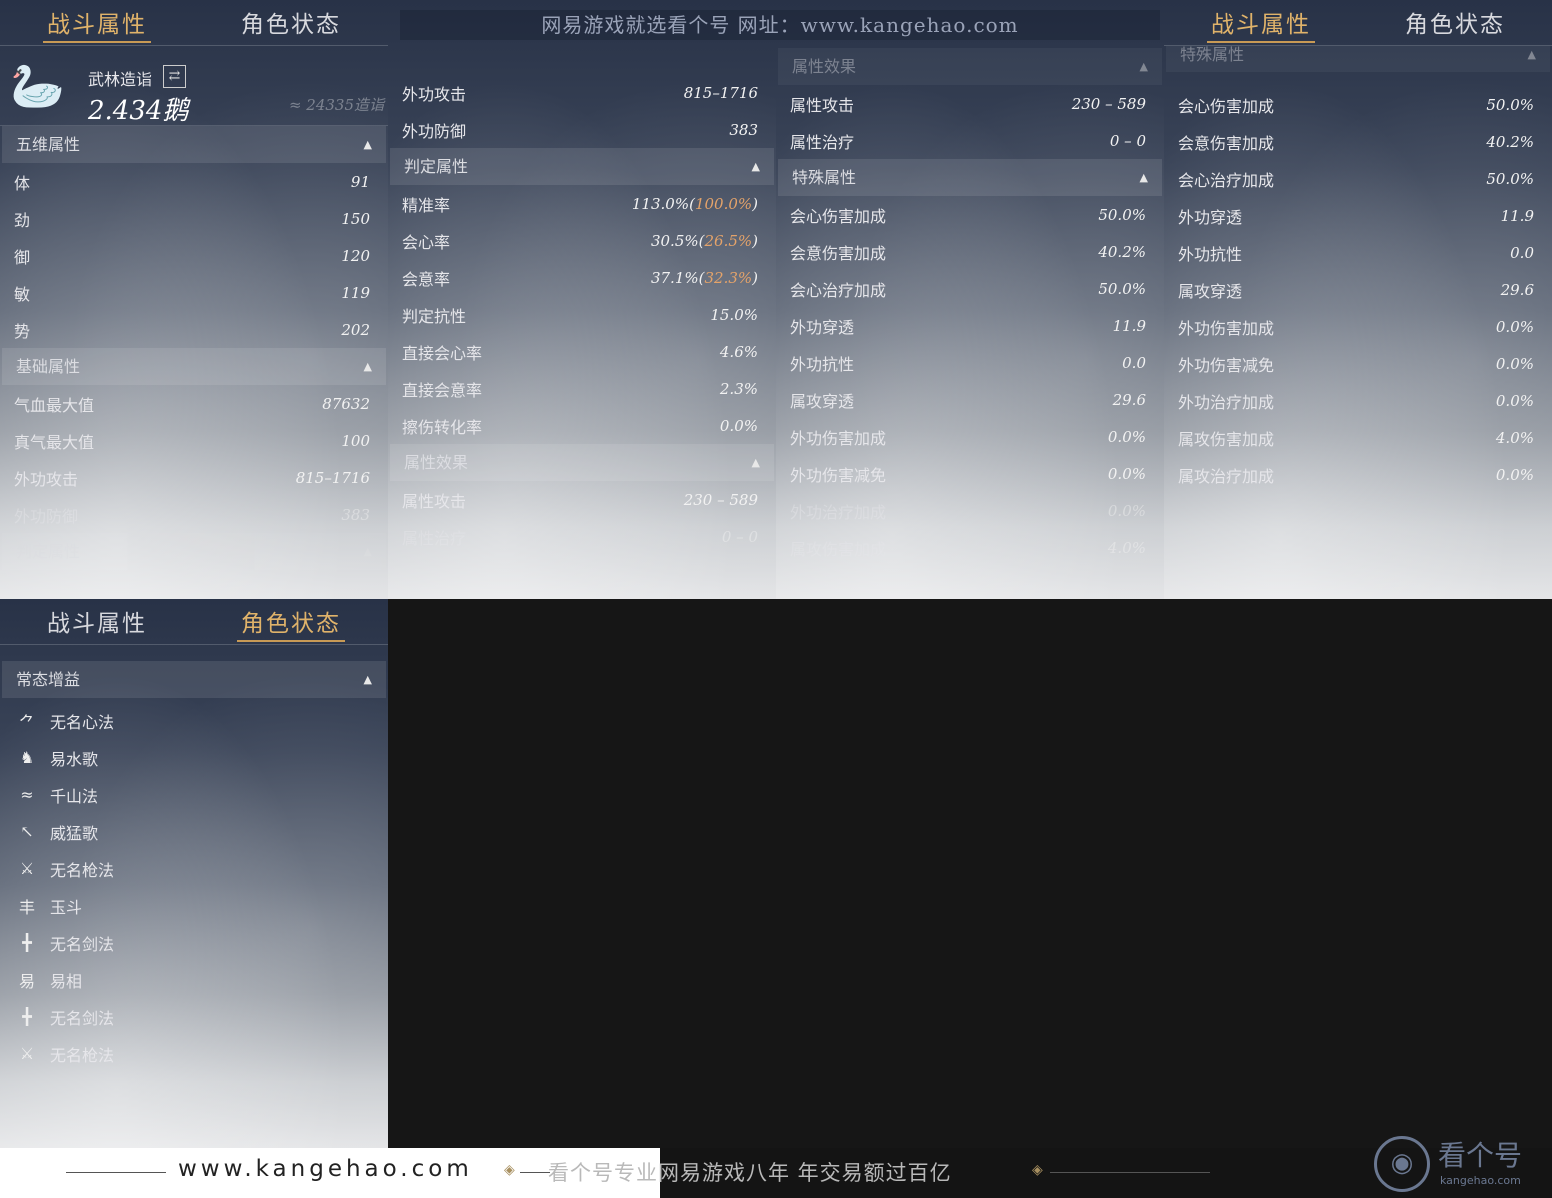 Image resolution: width=1552 pixels, height=1198 pixels. Describe the element at coordinates (1226, 180) in the screenshot. I see `stat-label: 会心治疗加成` at that location.